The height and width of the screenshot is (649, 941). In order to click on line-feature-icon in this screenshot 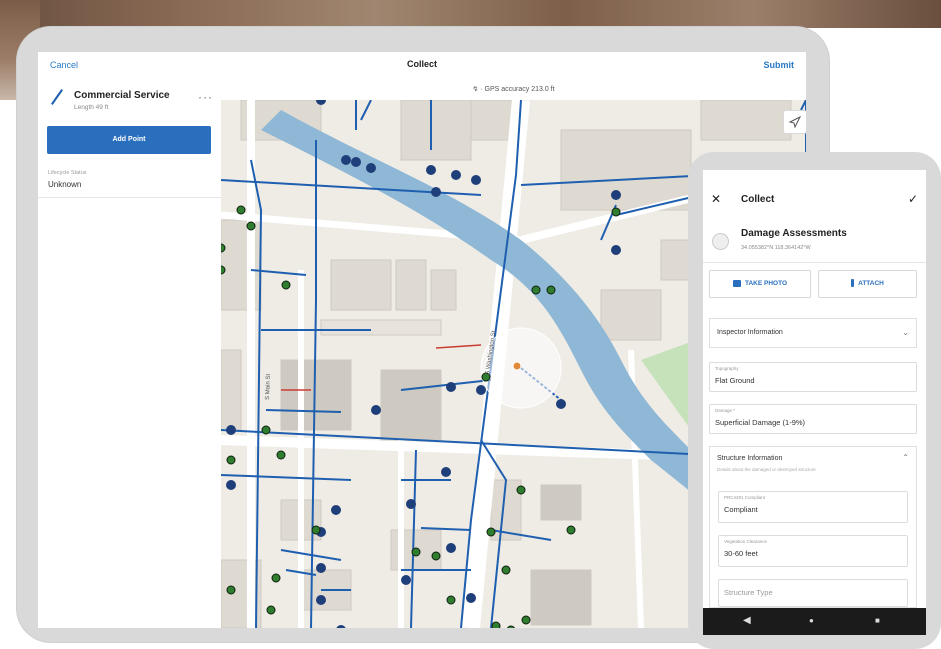, I will do `click(57, 97)`.